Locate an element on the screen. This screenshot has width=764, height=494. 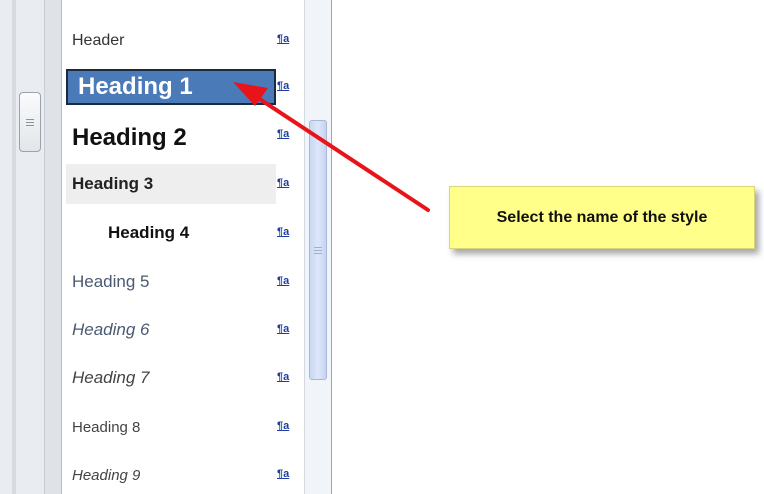
style-item-heading-1: Heading 1 is located at coordinates (171, 87).